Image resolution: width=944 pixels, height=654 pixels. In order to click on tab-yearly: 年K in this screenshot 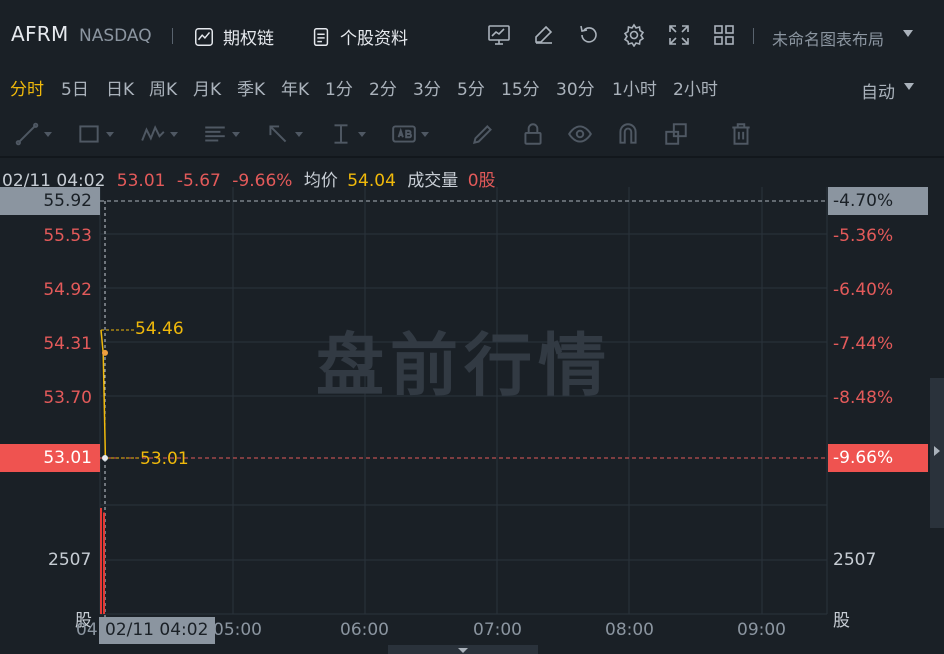, I will do `click(295, 87)`.